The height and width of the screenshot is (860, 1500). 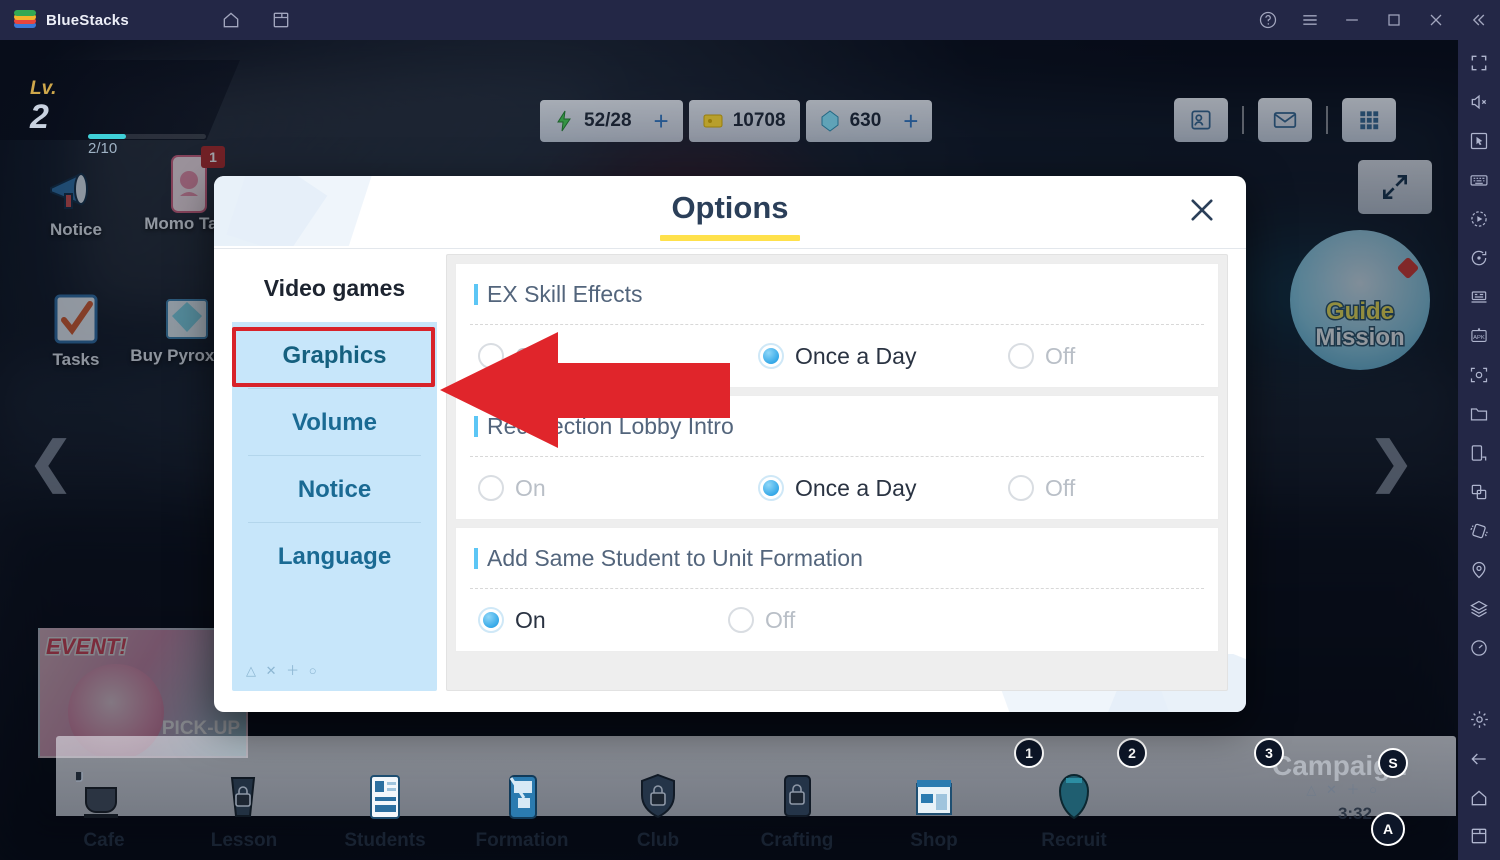 What do you see at coordinates (1479, 297) in the screenshot?
I see `multi-instance-manager-icon` at bounding box center [1479, 297].